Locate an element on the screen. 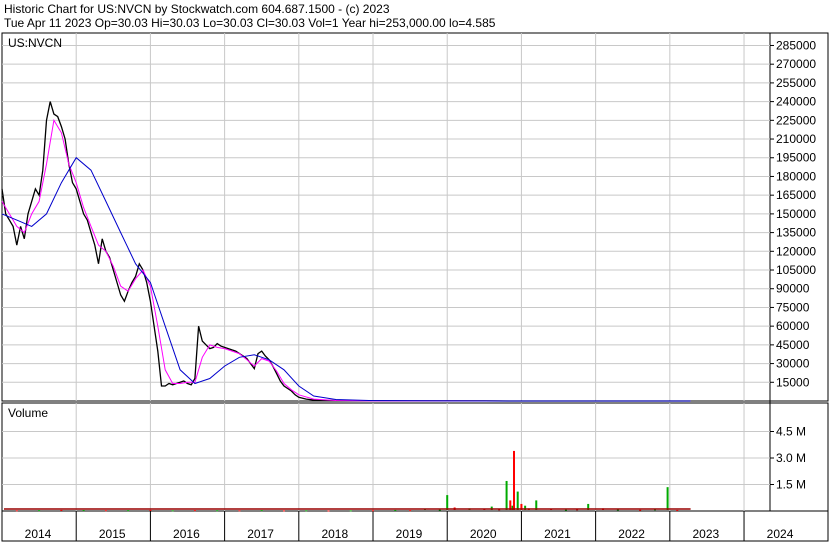  price-tick-label: 225000 is located at coordinates (796, 120).